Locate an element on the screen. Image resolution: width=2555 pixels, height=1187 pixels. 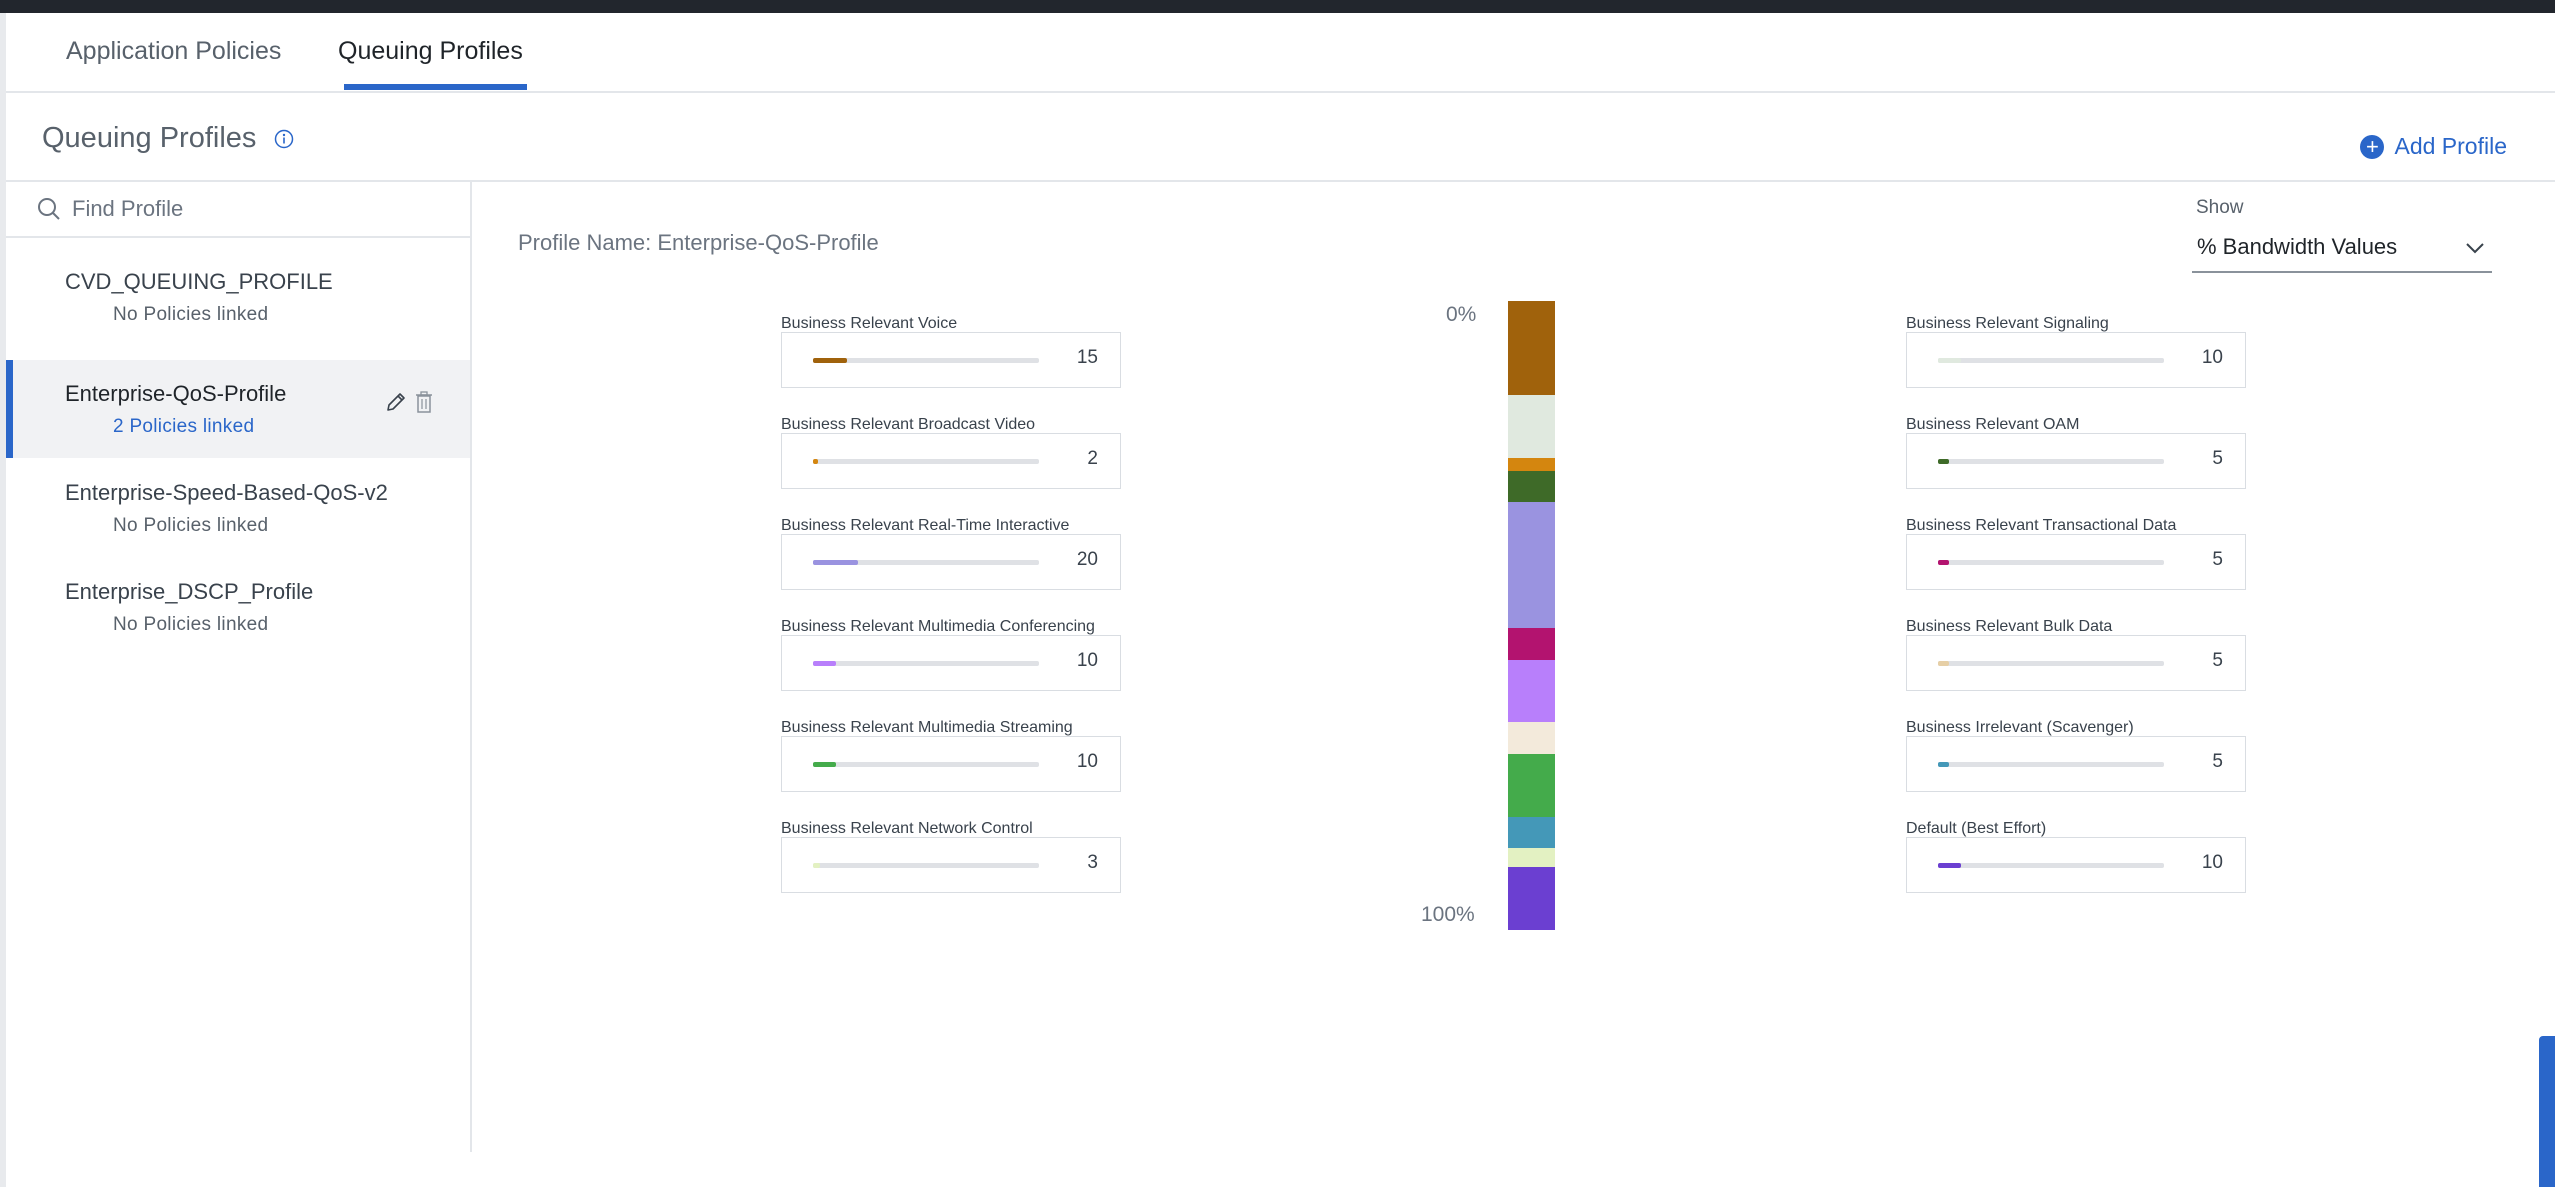
traffic-class-label: Business Relevant Broadcast Video is located at coordinates (908, 424).